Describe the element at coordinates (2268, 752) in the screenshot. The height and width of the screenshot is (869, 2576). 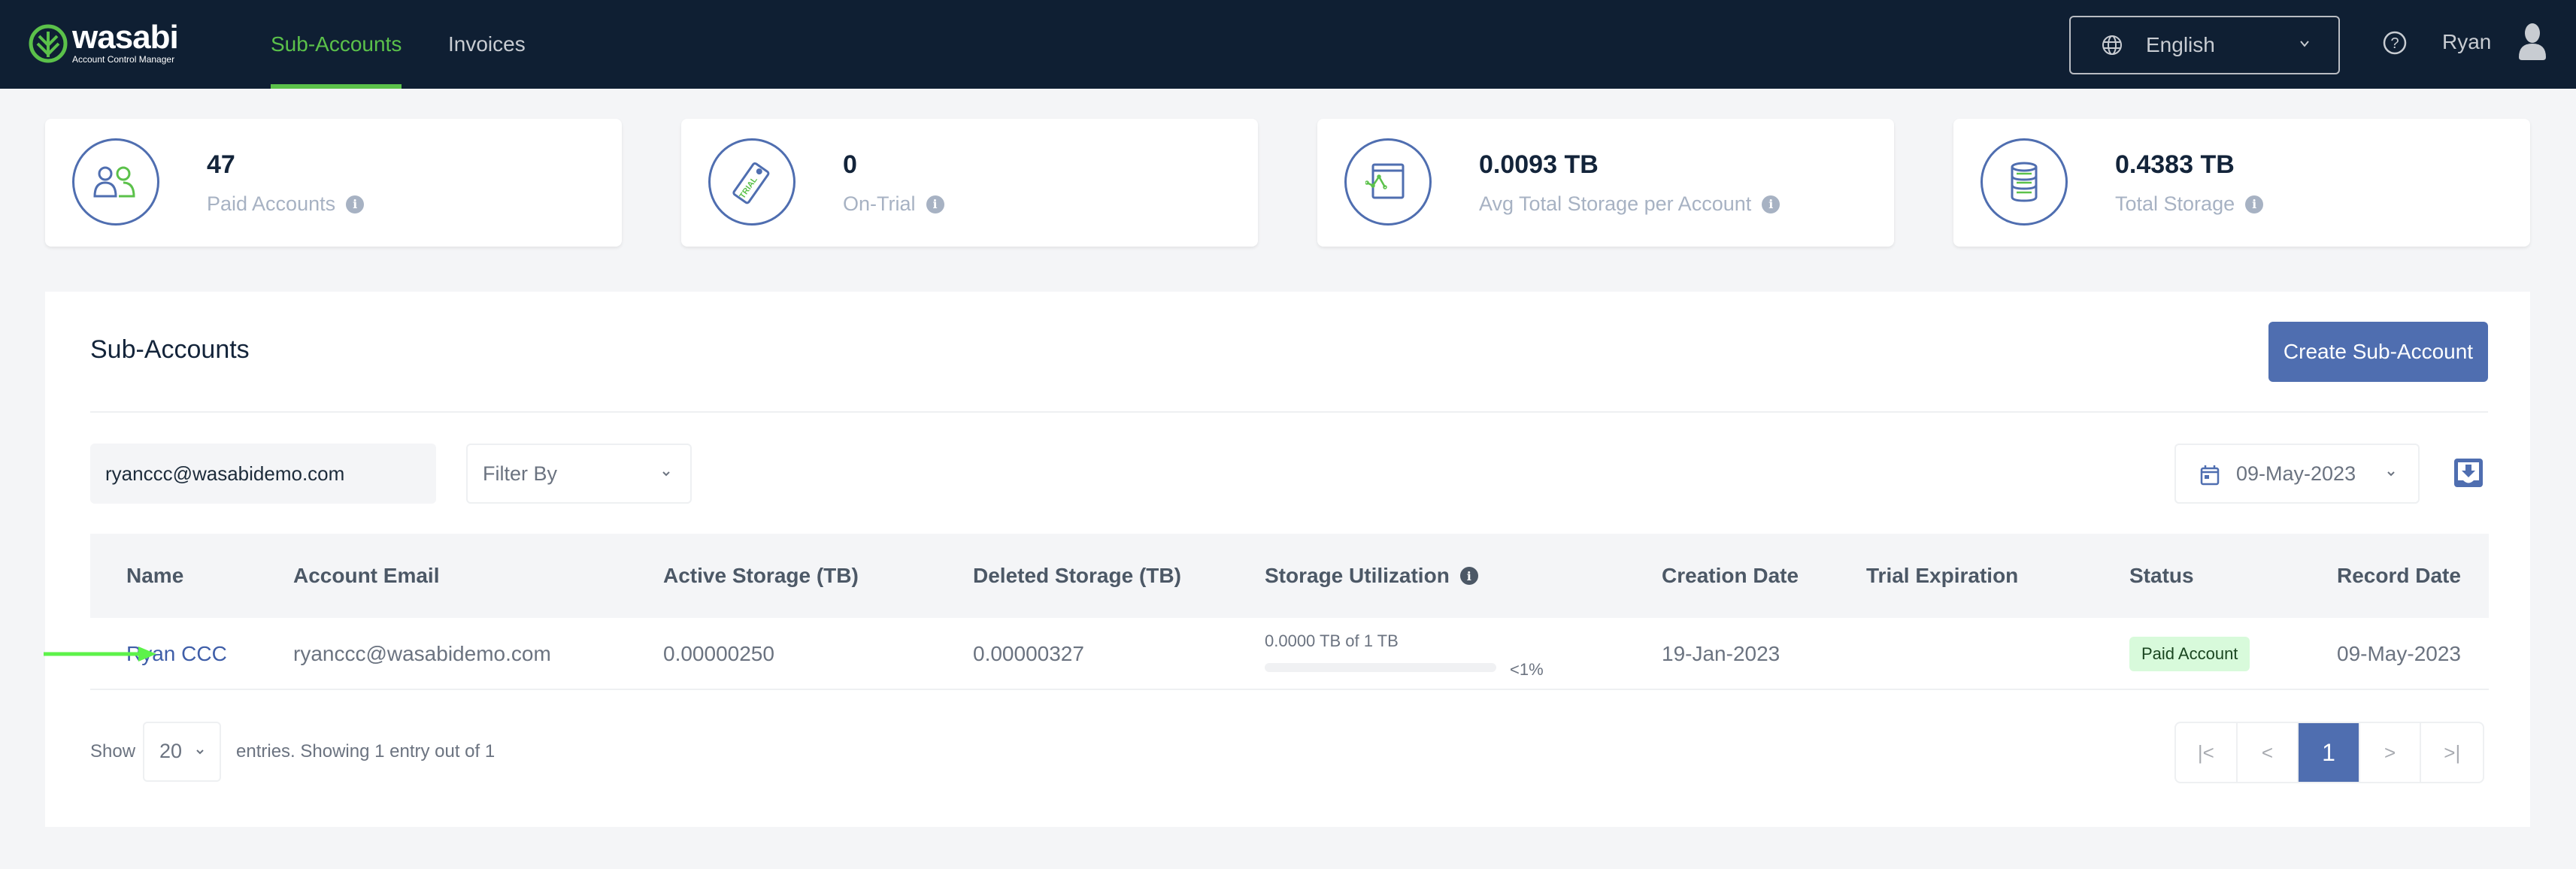
I see `prev-page-button: <` at that location.